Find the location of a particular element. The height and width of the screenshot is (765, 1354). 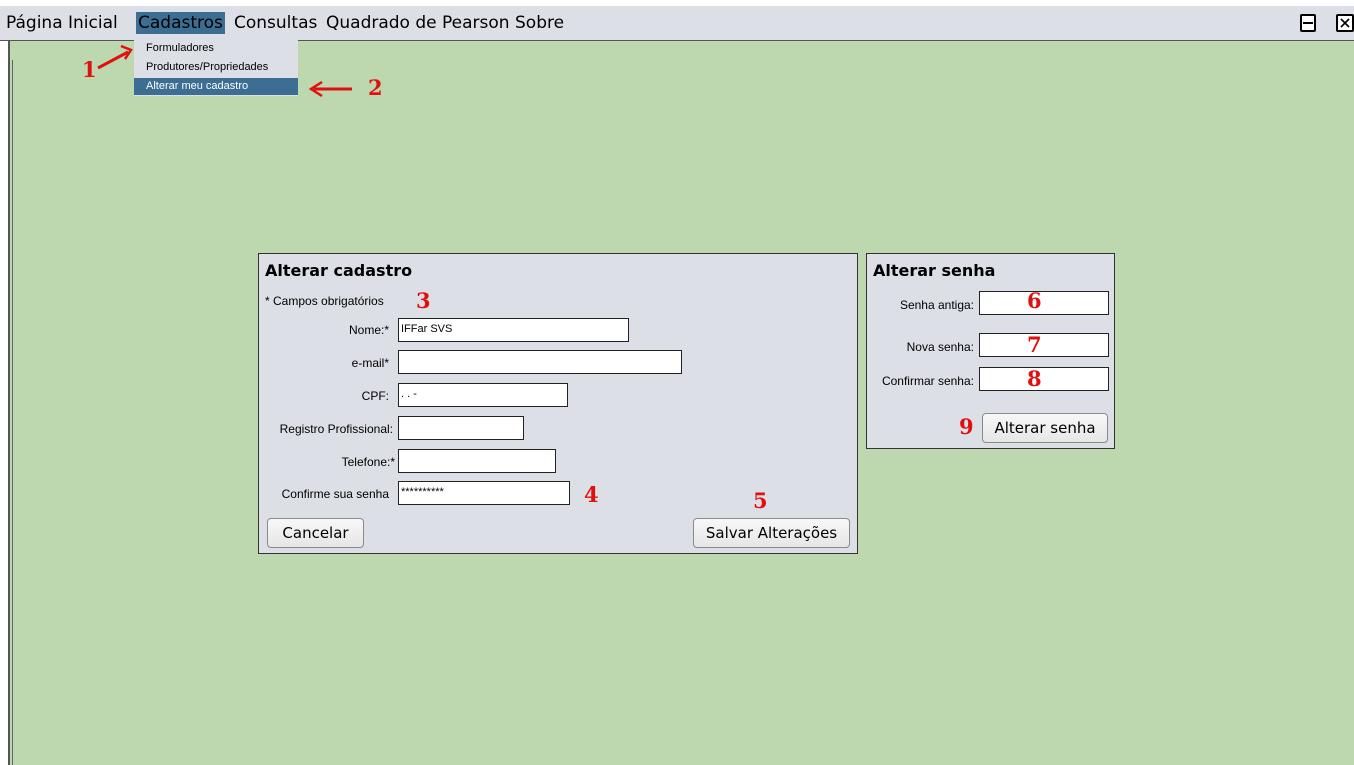

telefone-label: Telefone:* is located at coordinates (368, 462).